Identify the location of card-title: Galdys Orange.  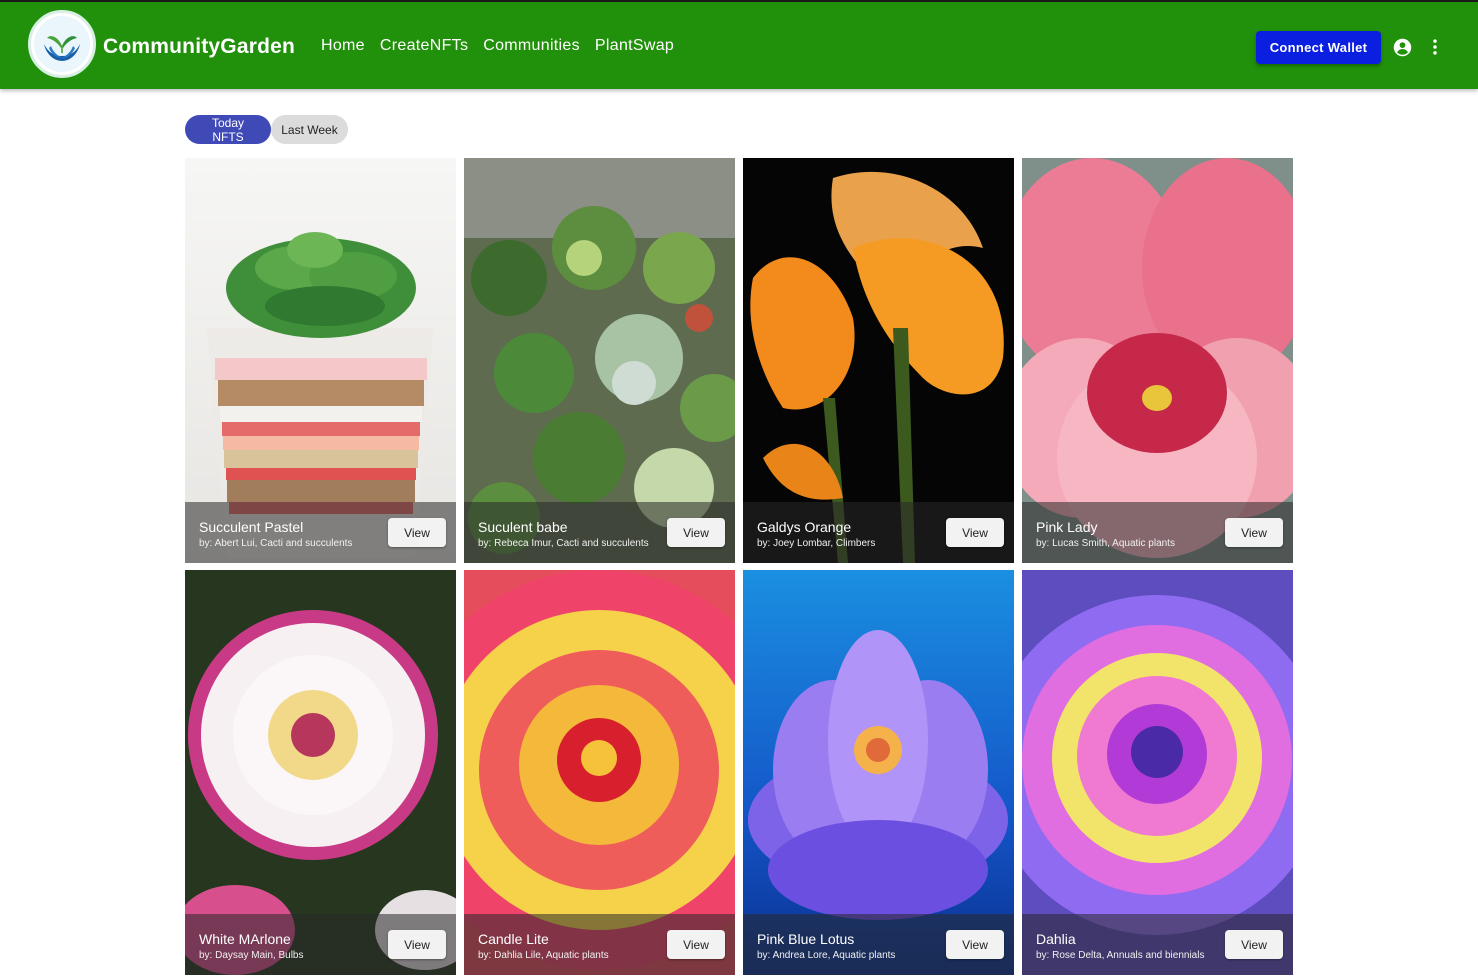
(804, 527).